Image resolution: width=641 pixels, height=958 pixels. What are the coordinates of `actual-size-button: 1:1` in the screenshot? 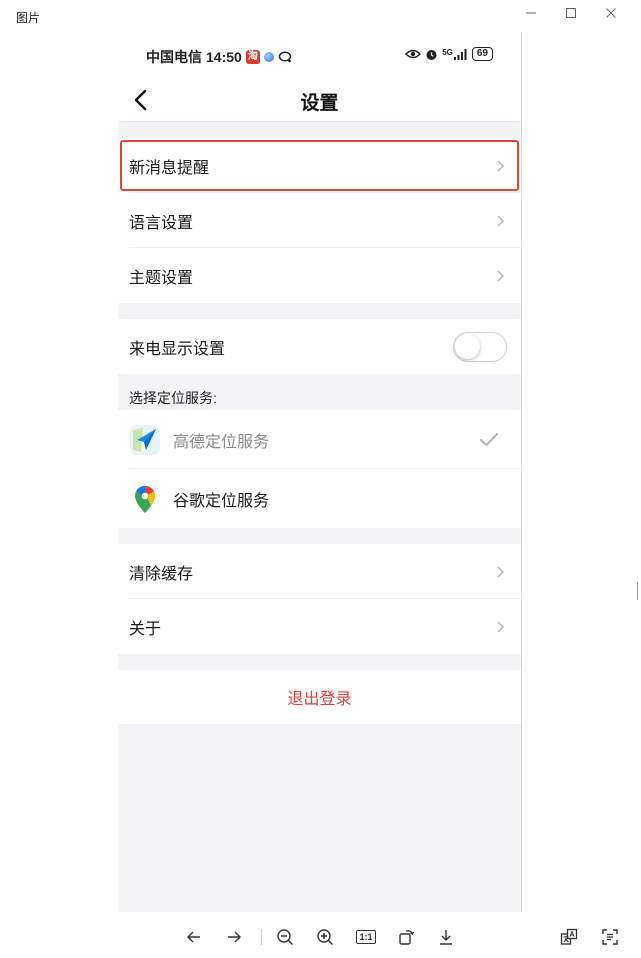 It's located at (366, 937).